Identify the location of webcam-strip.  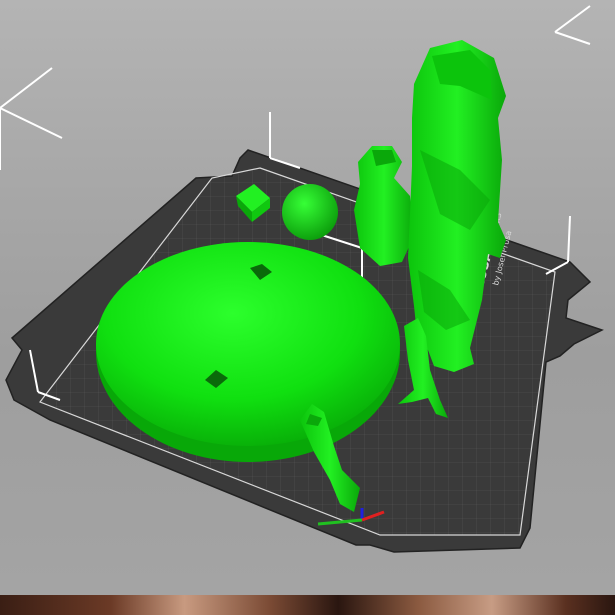
(307, 605).